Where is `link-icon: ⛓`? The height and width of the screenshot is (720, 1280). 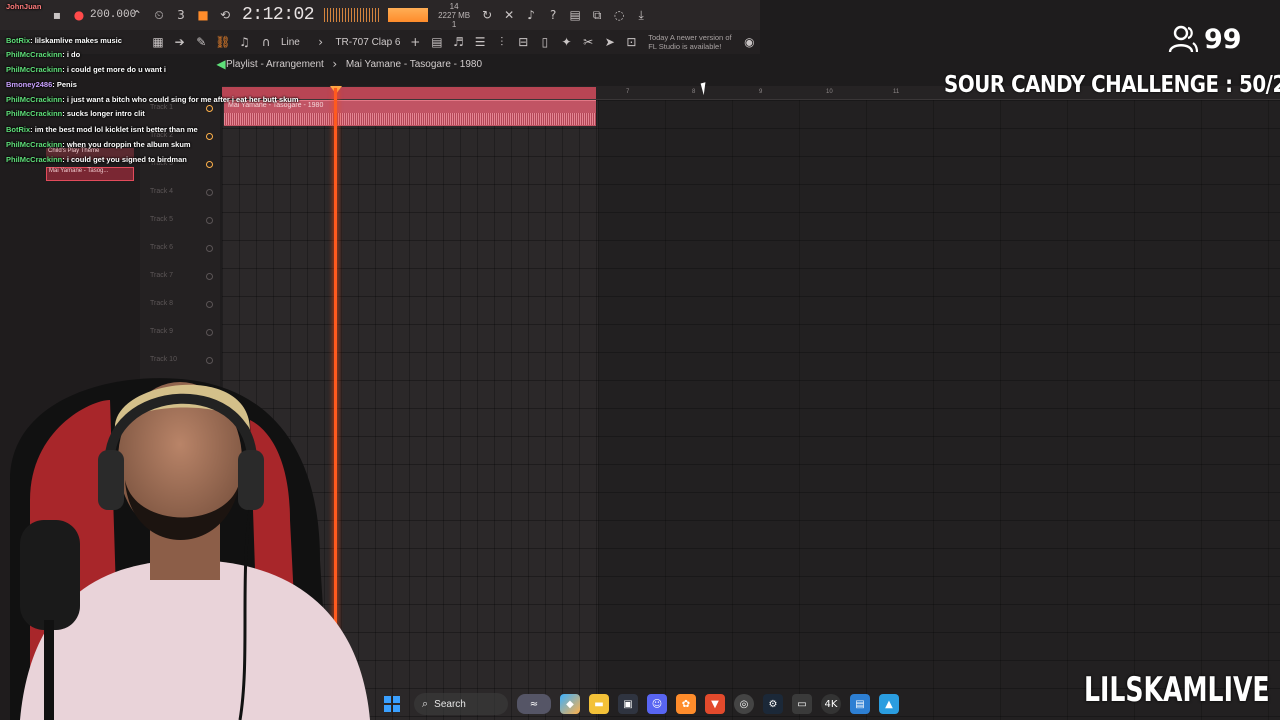
link-icon: ⛓ is located at coordinates (223, 42).